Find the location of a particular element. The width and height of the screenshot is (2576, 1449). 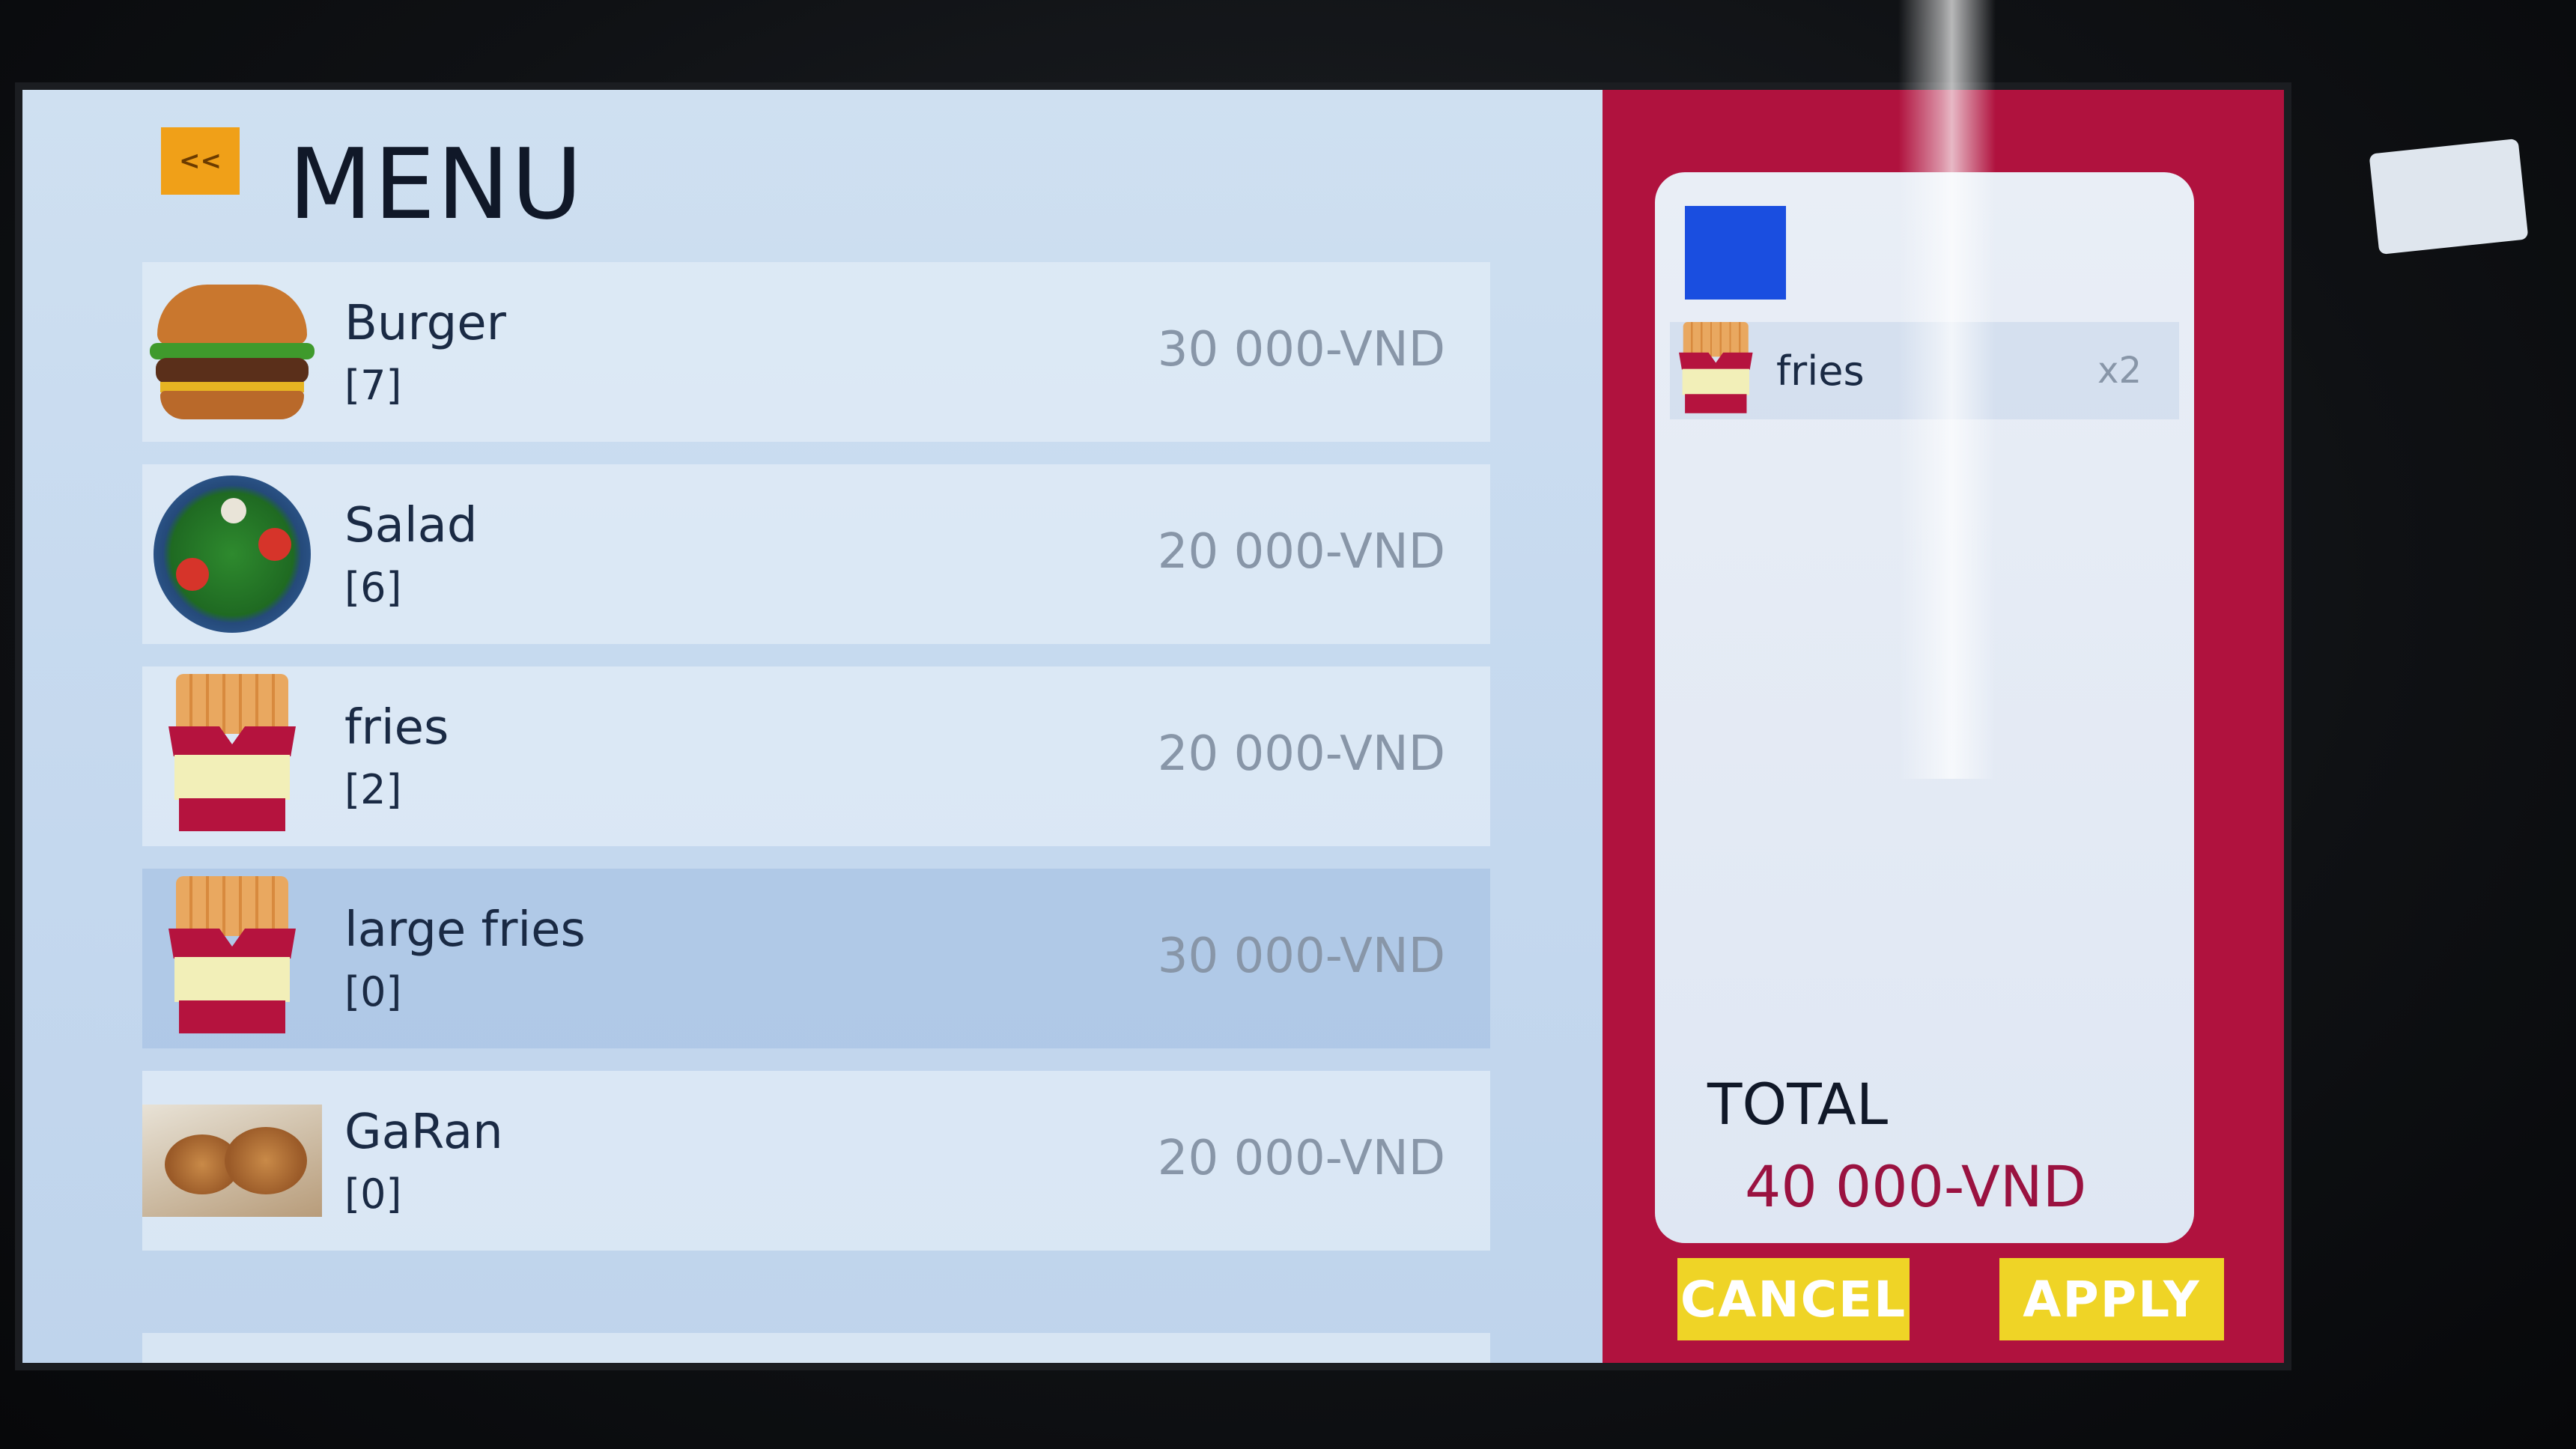

salad-icon is located at coordinates (232, 554).